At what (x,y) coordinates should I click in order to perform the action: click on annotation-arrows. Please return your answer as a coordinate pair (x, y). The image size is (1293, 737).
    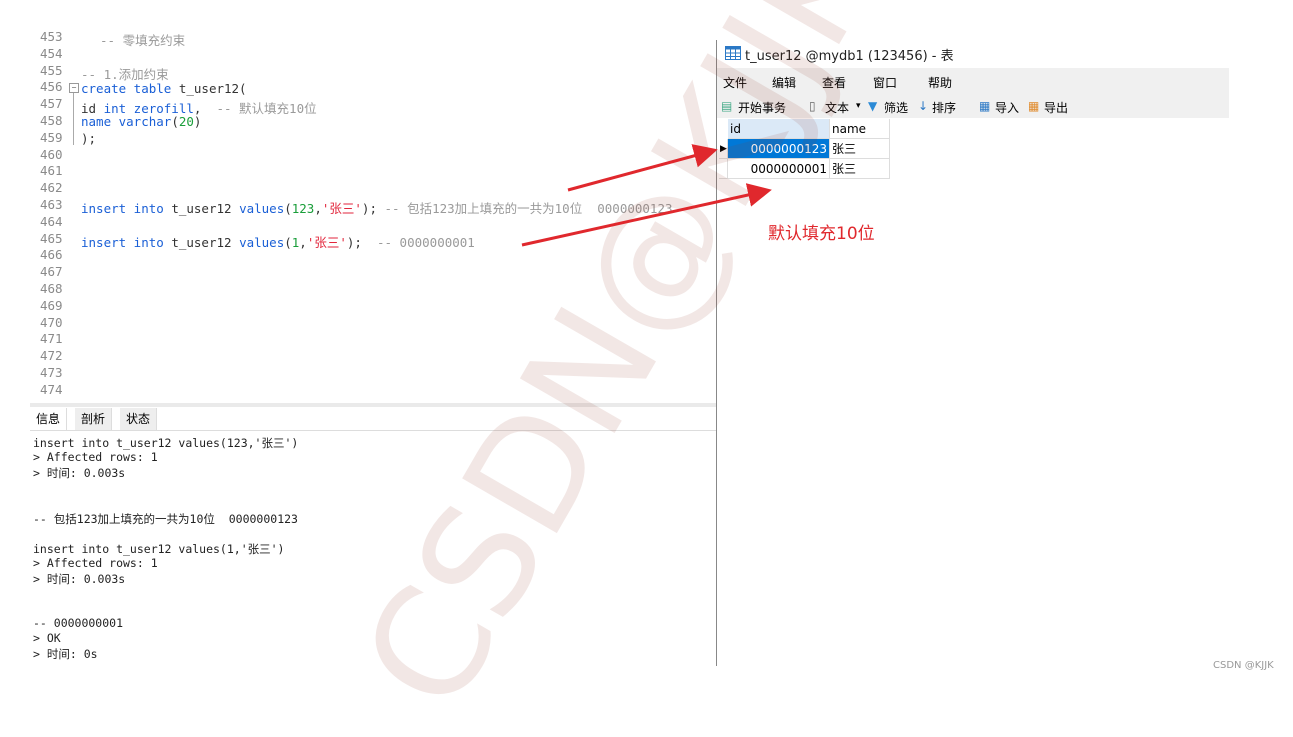
    Looking at the image, I should click on (646, 195).